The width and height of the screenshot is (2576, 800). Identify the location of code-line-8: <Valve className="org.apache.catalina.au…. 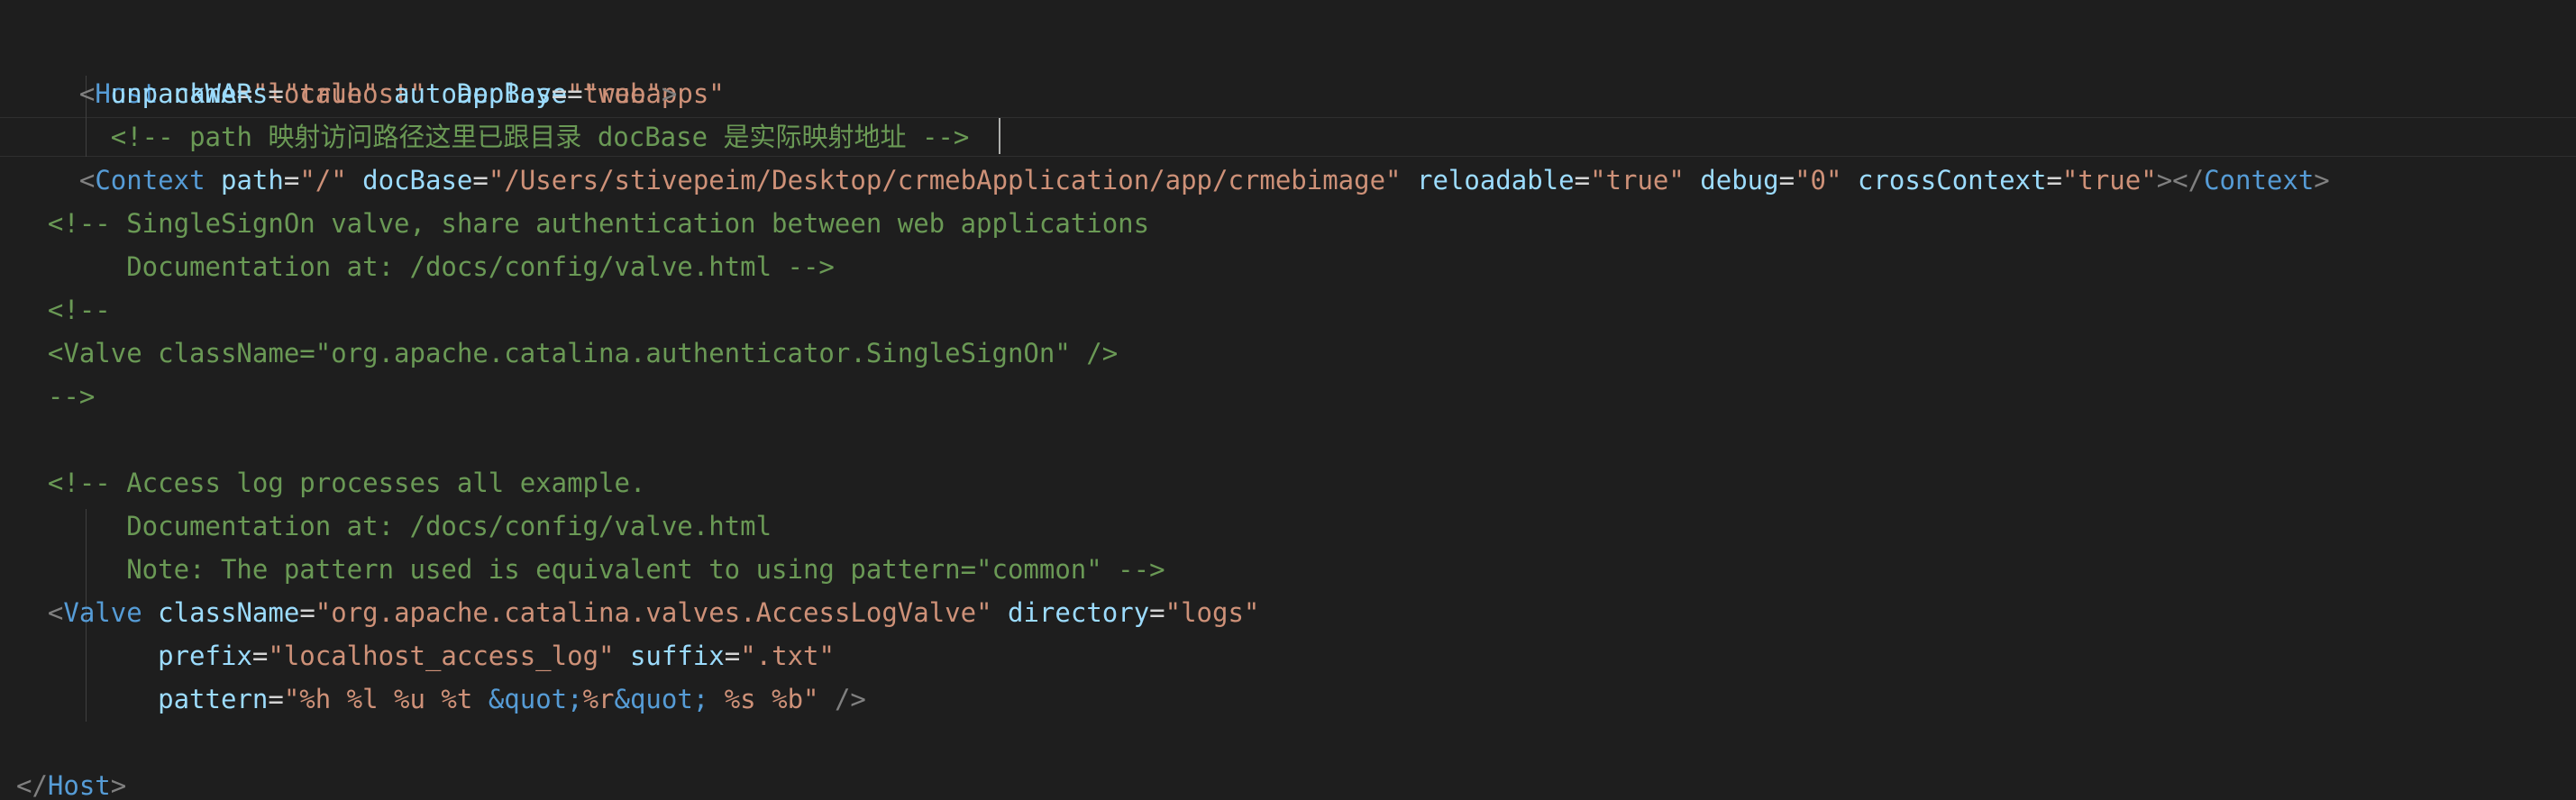
(567, 354).